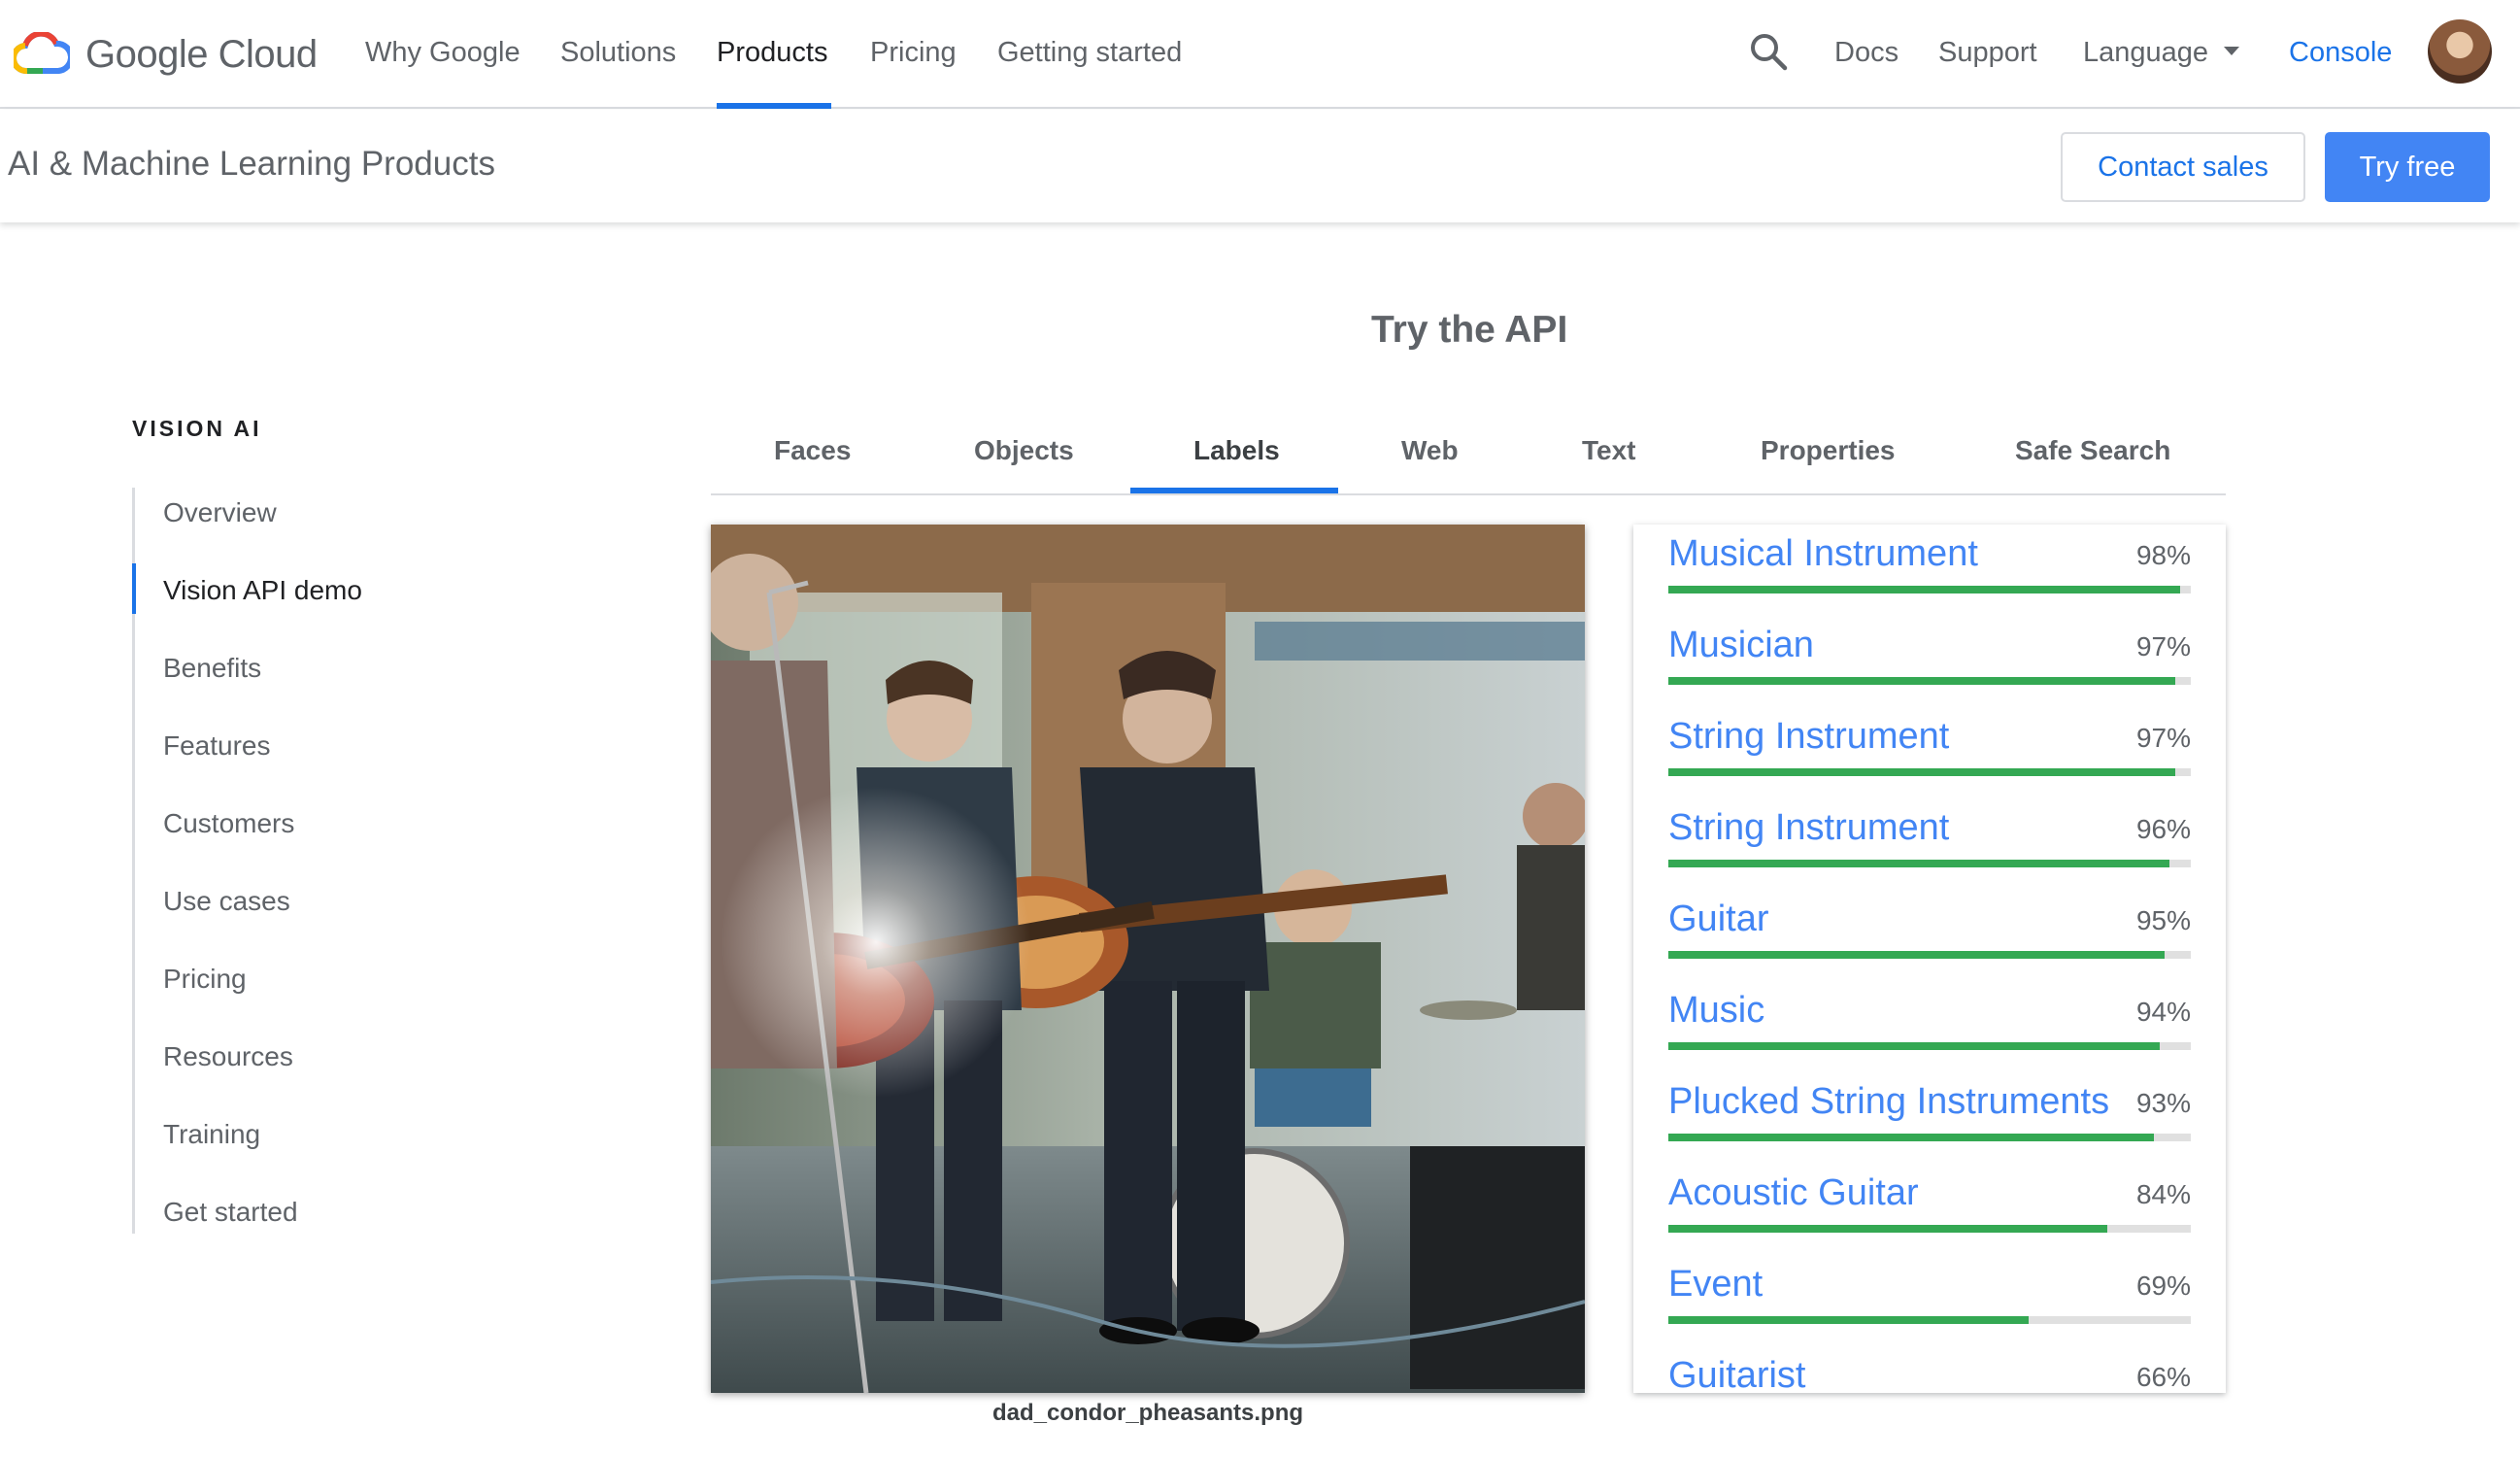  What do you see at coordinates (1768, 51) in the screenshot?
I see `search-icon` at bounding box center [1768, 51].